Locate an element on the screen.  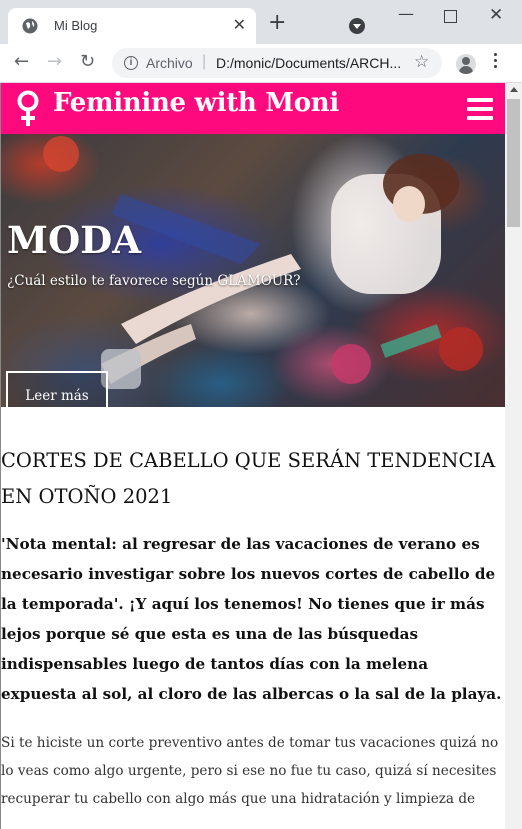
close-icon: ✕ is located at coordinates (239, 25).